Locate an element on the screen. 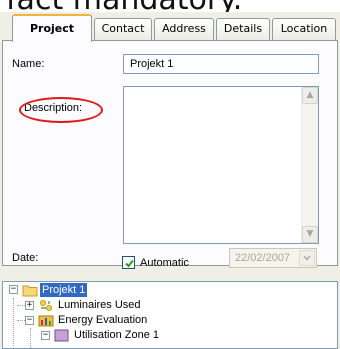 This screenshot has width=340, height=349. scroll-down-button: ▼ is located at coordinates (310, 234).